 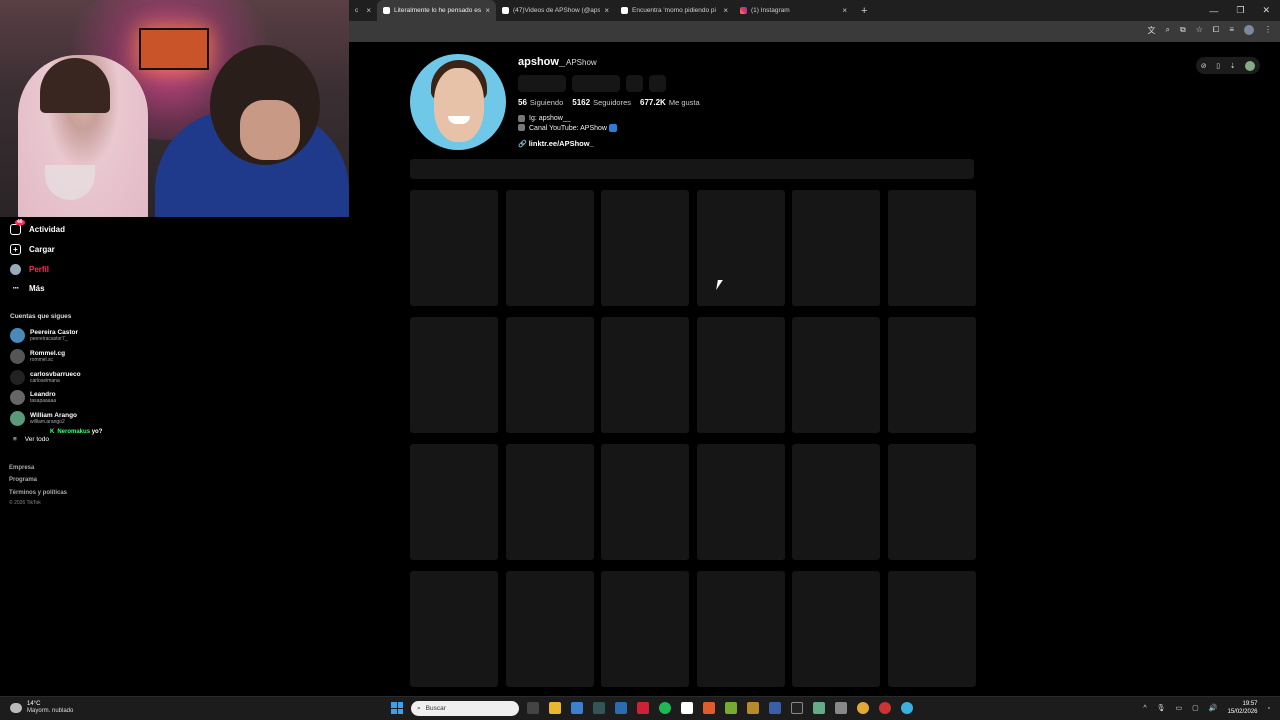 I want to click on more-button-placeholder, so click(x=657, y=83).